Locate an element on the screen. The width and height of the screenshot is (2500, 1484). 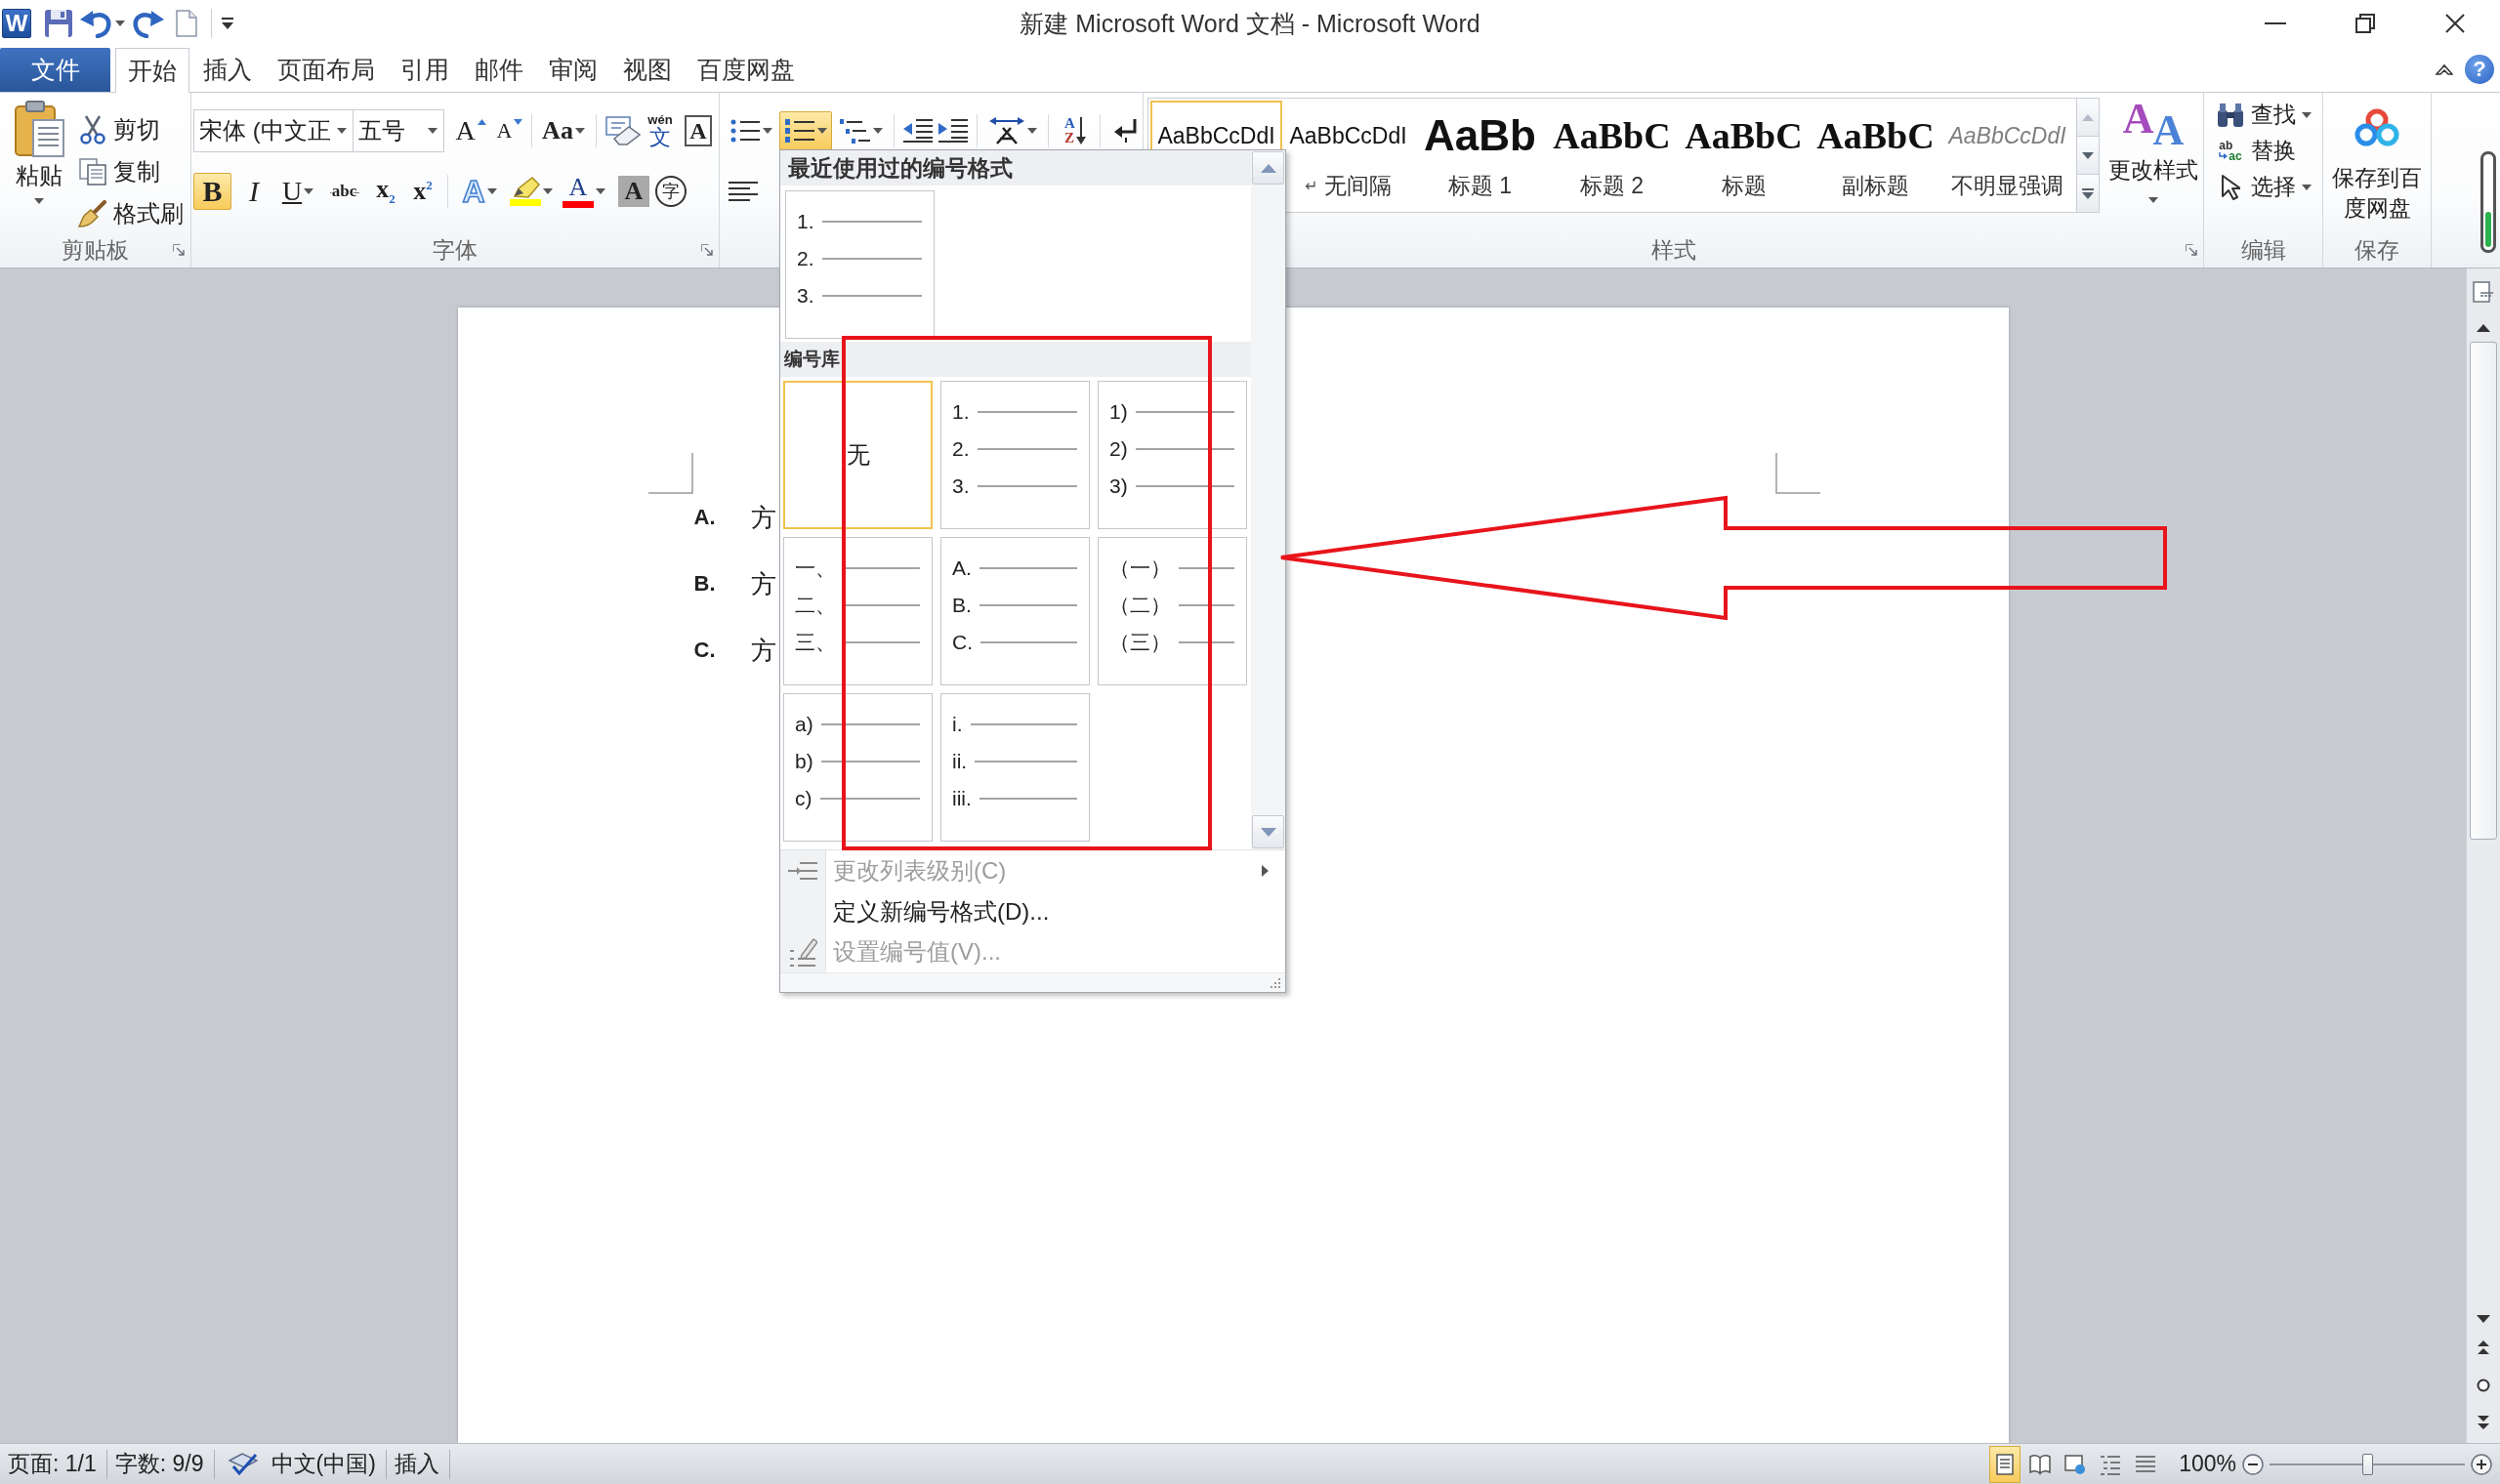
browse-object-icon is located at coordinates (2484, 1385).